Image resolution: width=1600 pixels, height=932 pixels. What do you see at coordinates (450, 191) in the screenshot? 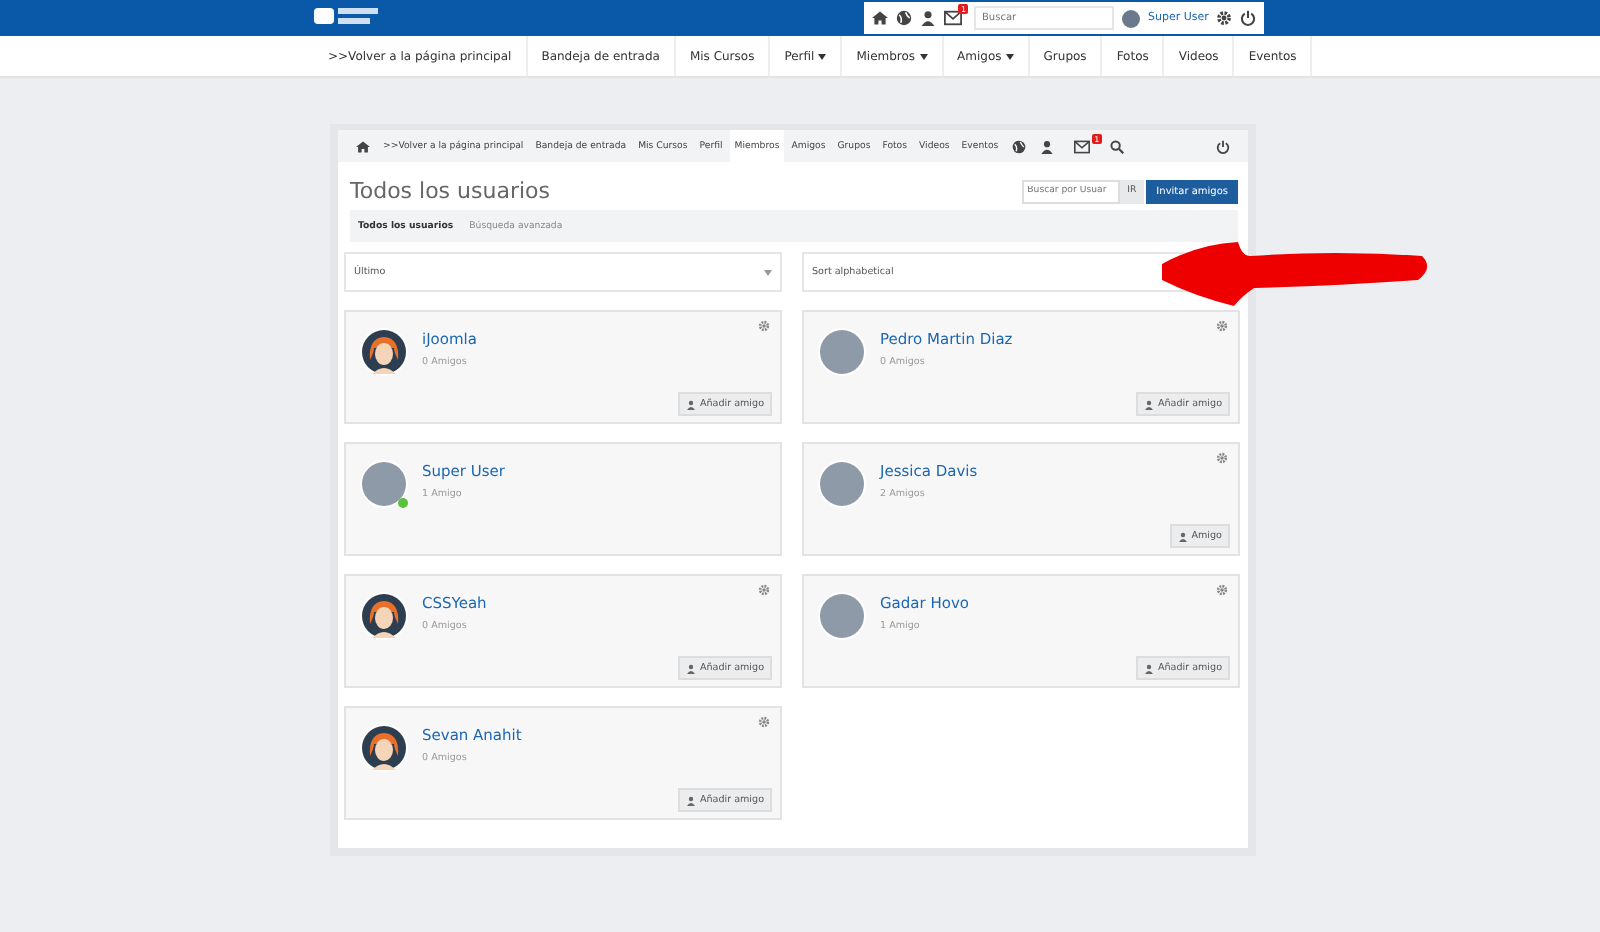
I see `page-title: Todos los usuarios` at bounding box center [450, 191].